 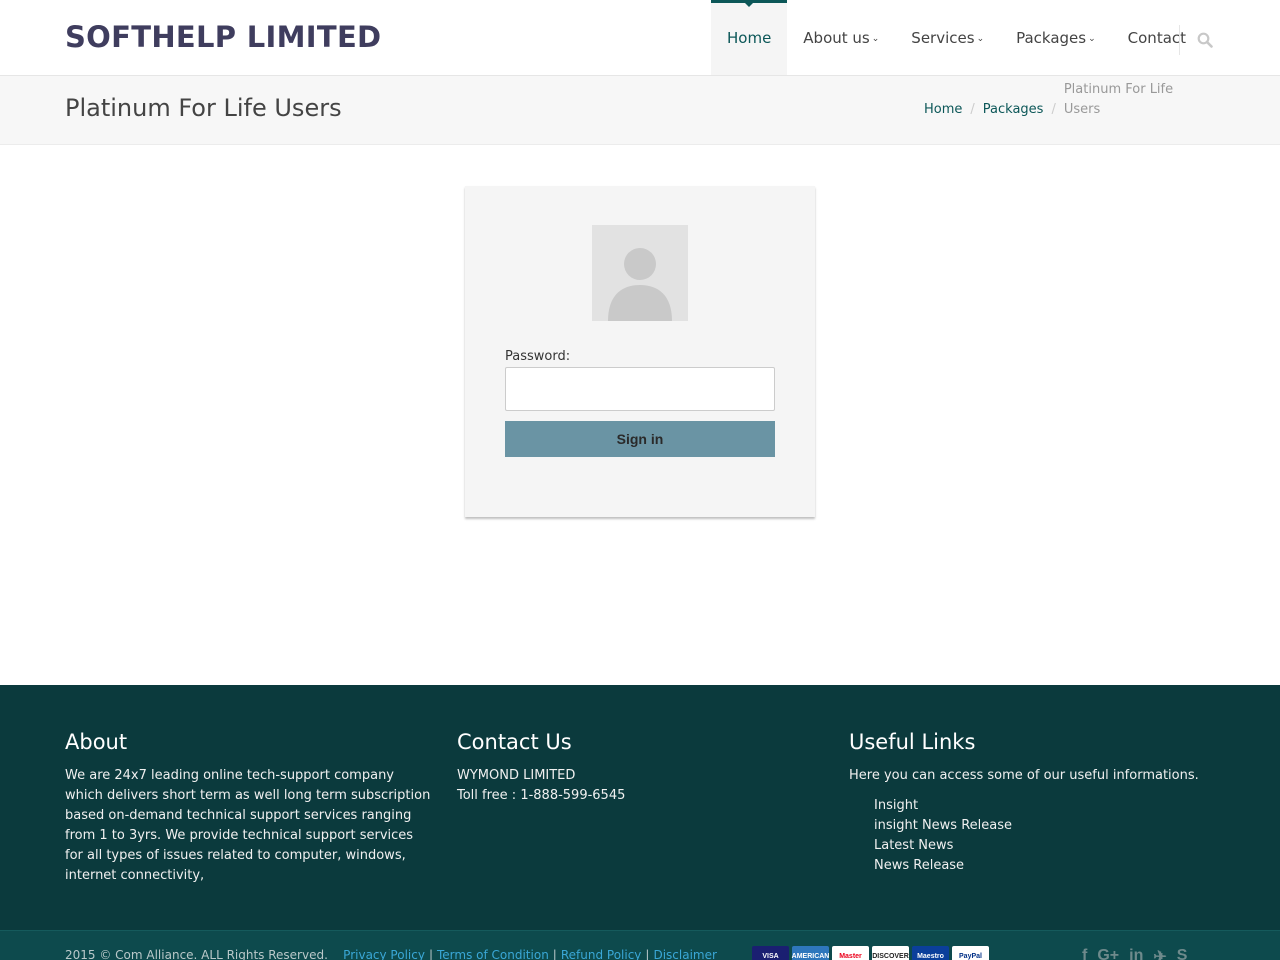 What do you see at coordinates (1054, 101) in the screenshot?
I see `breadcrumb: Home / Packages / Platinum For Life Users` at bounding box center [1054, 101].